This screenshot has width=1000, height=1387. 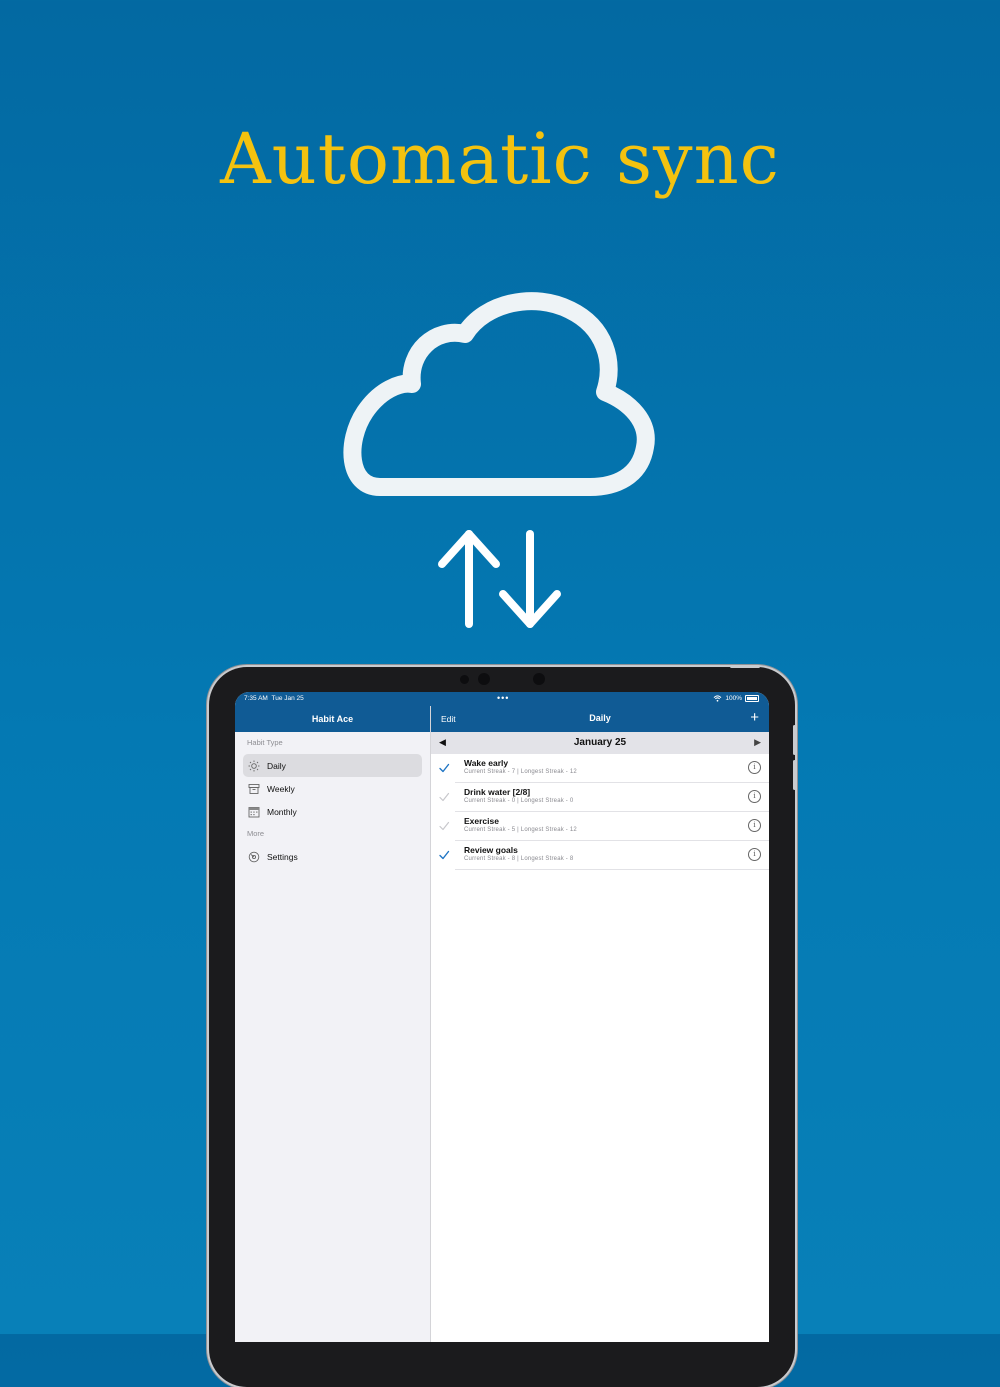 What do you see at coordinates (519, 859) in the screenshot?
I see `habit-streak: Current Streak - 8 | Longest Streak - 8` at bounding box center [519, 859].